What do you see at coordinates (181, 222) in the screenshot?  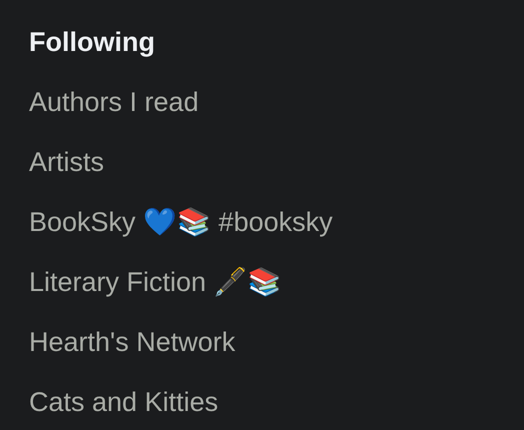 I see `feed-link: BookSky 💙📚 #booksky` at bounding box center [181, 222].